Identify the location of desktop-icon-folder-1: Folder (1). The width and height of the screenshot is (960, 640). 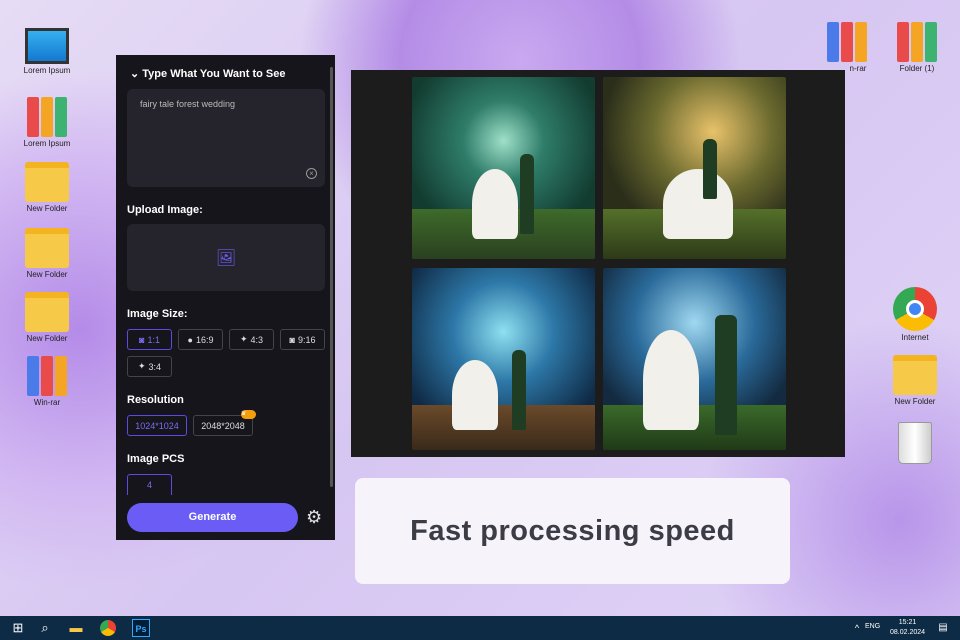
(917, 47).